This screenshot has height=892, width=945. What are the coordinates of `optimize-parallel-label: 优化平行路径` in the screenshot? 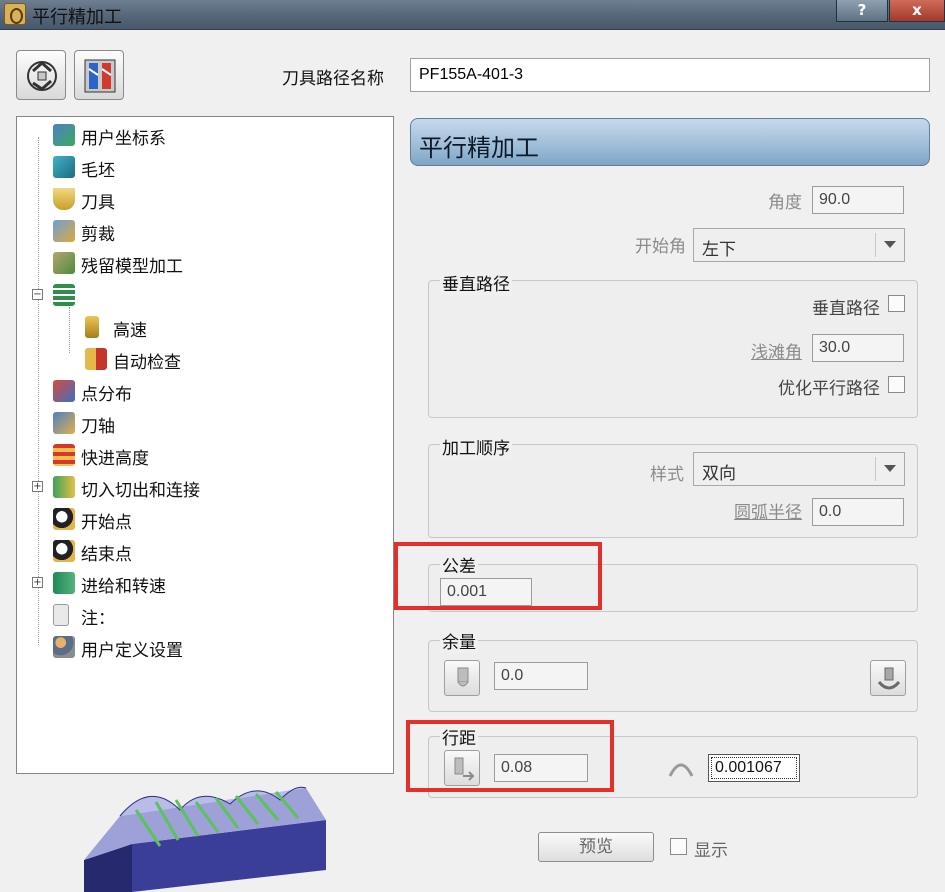 It's located at (829, 389).